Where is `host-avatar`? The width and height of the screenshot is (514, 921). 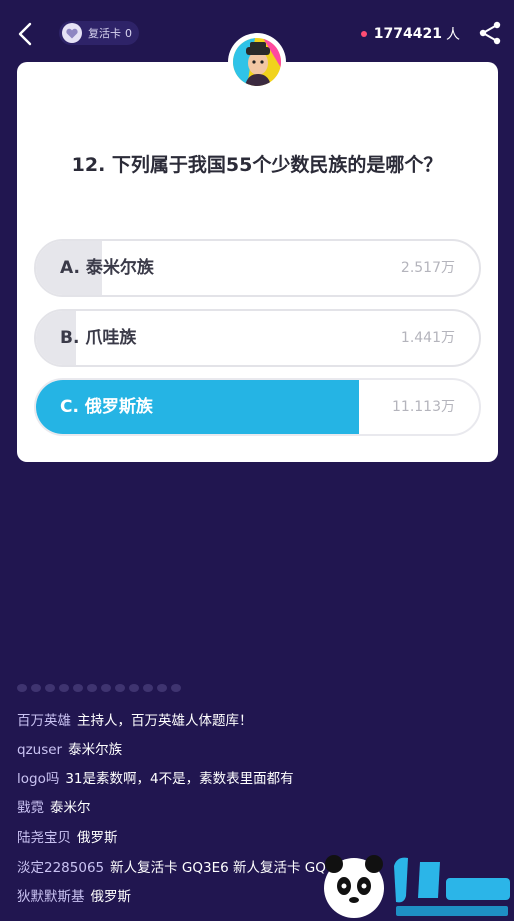 host-avatar is located at coordinates (257, 62).